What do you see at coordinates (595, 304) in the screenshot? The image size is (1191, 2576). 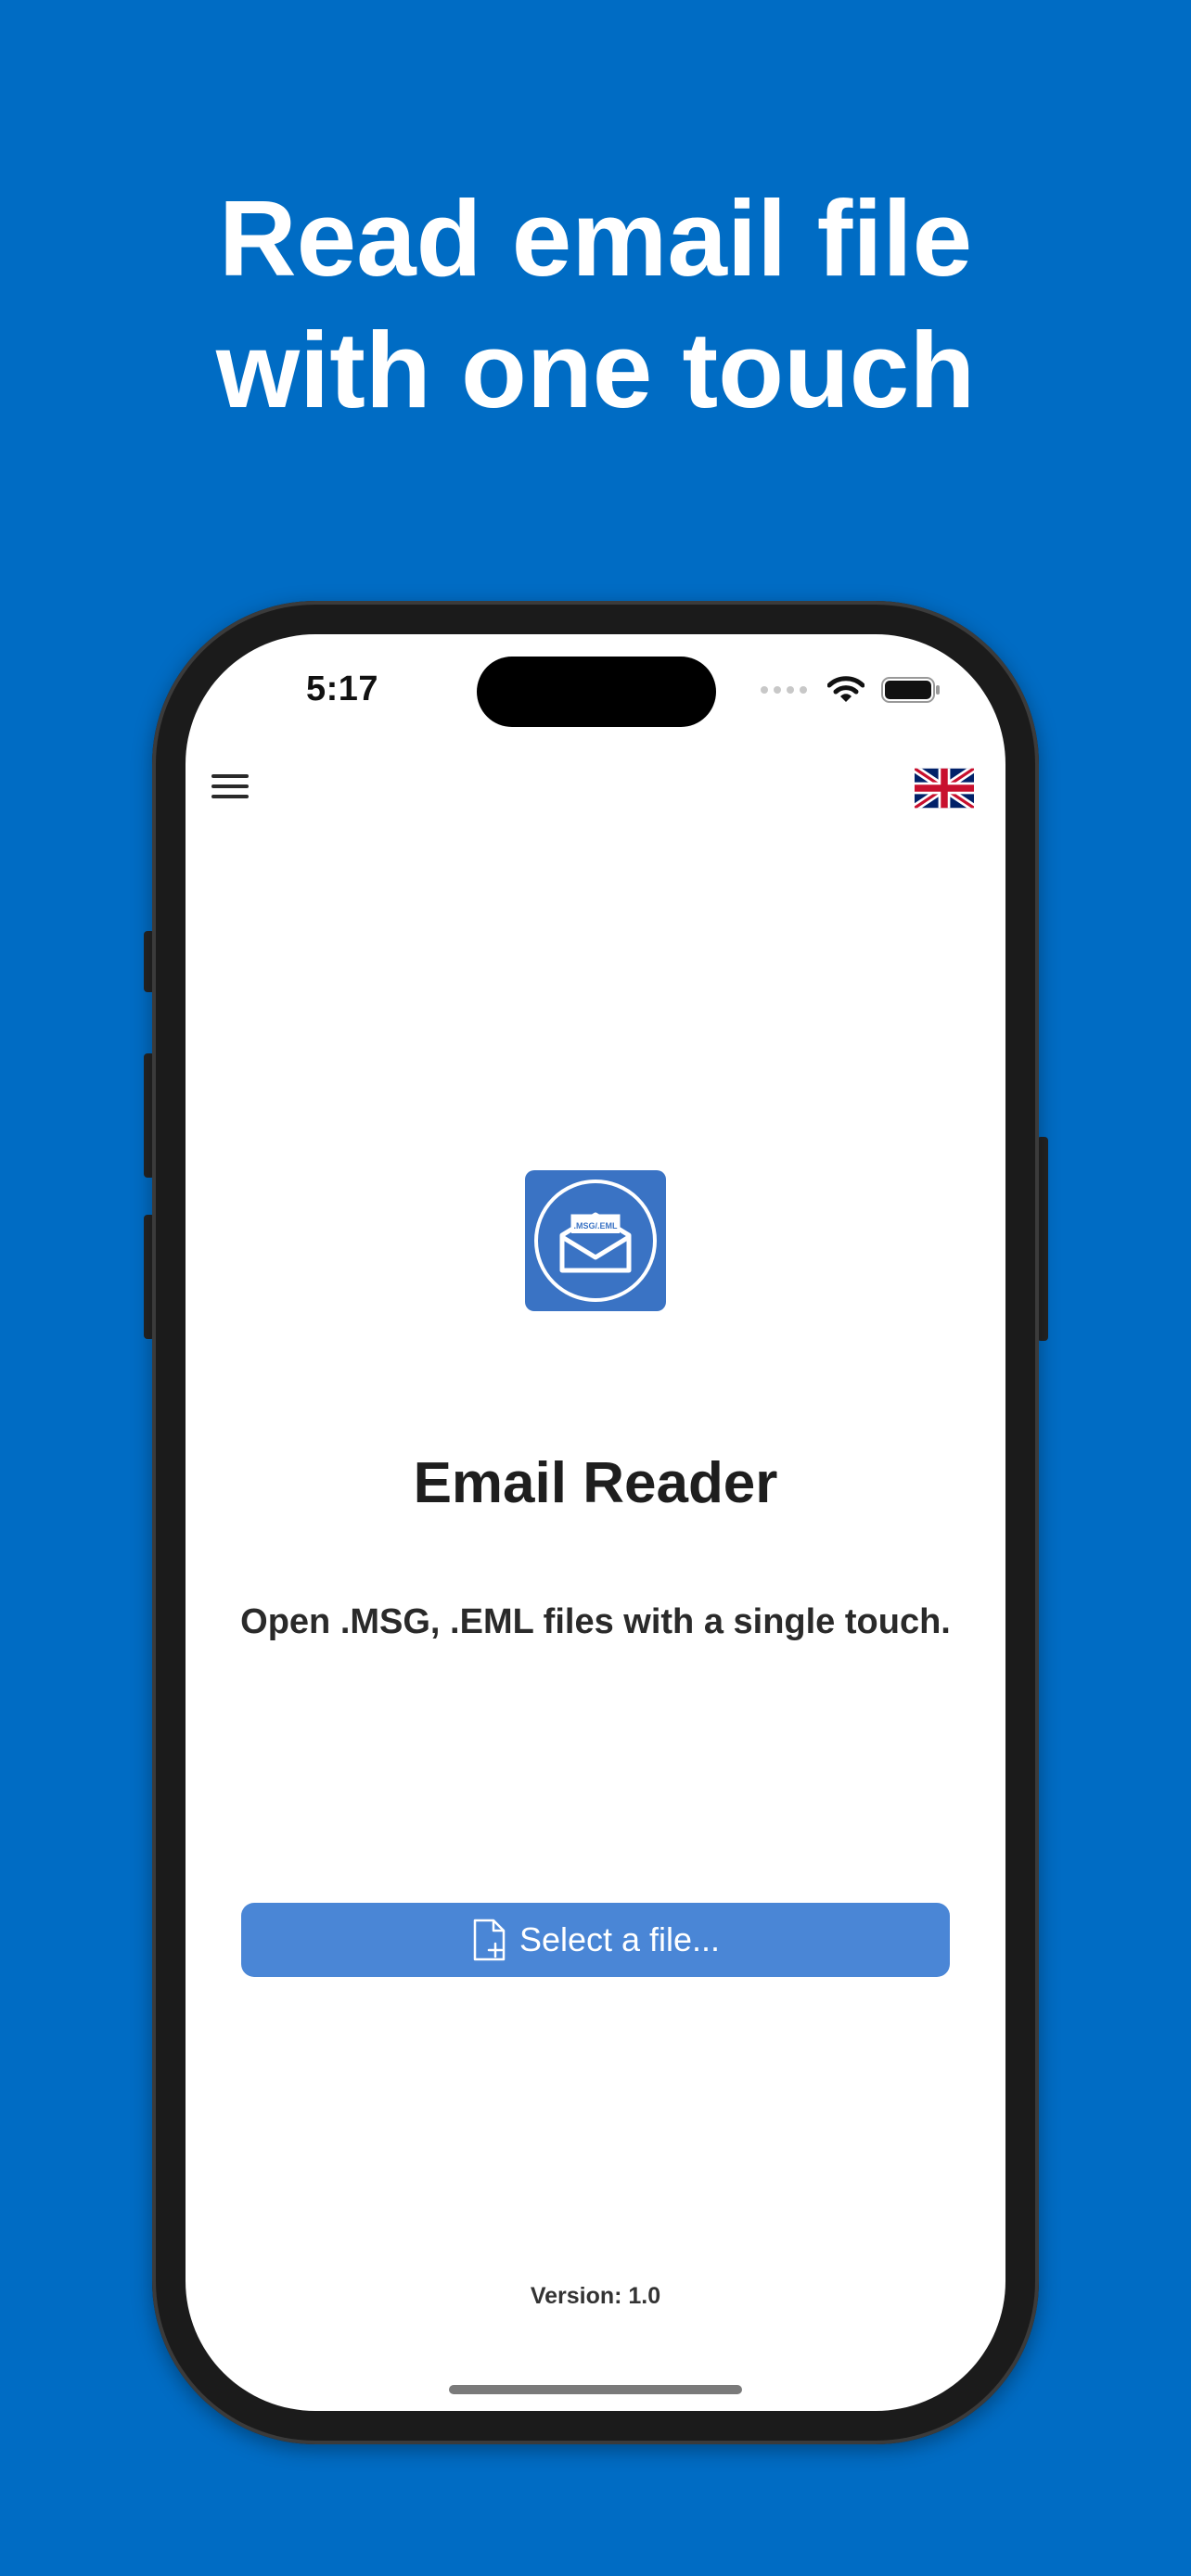 I see `headline: Read email file with one touch` at bounding box center [595, 304].